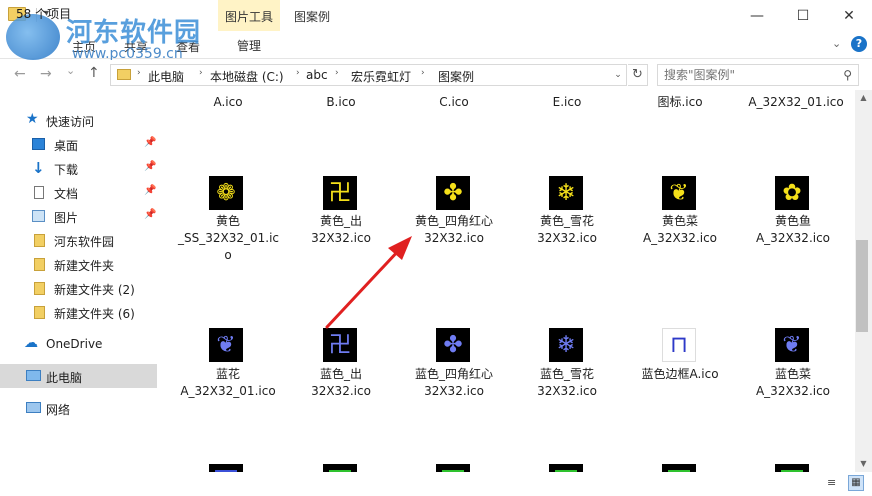  I want to click on blue-snowflake-icon: ❄, so click(566, 345).